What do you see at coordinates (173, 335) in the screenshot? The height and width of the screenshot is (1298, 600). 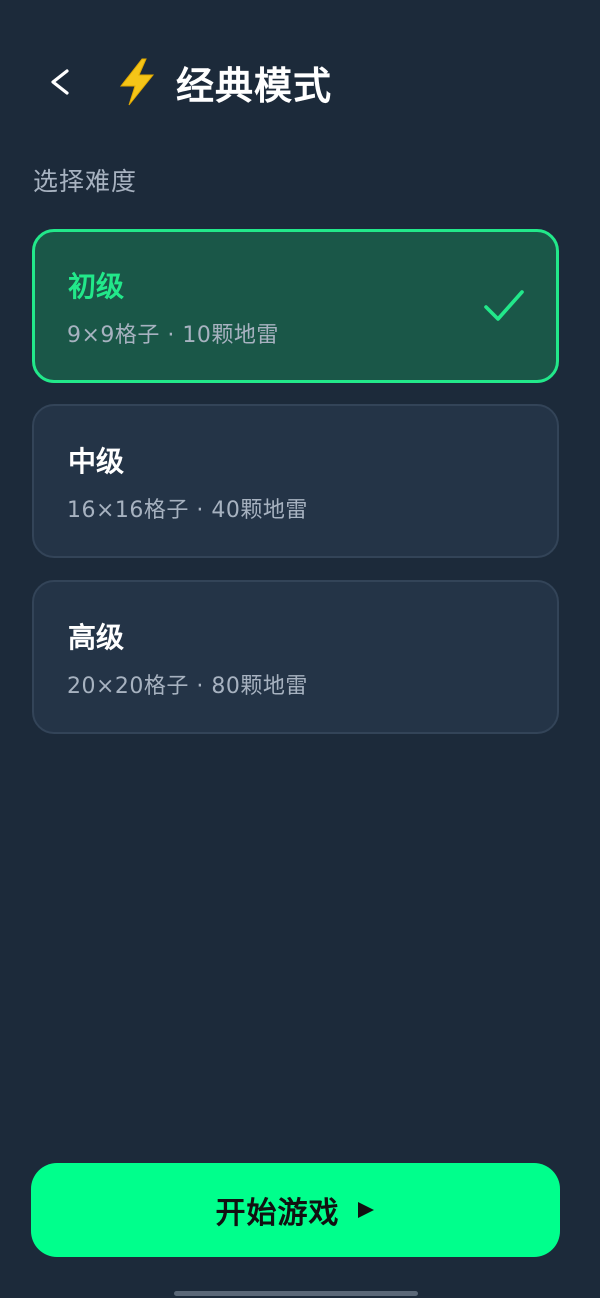 I see `difficulty-description: 9×9格子 · 10颗地雷` at bounding box center [173, 335].